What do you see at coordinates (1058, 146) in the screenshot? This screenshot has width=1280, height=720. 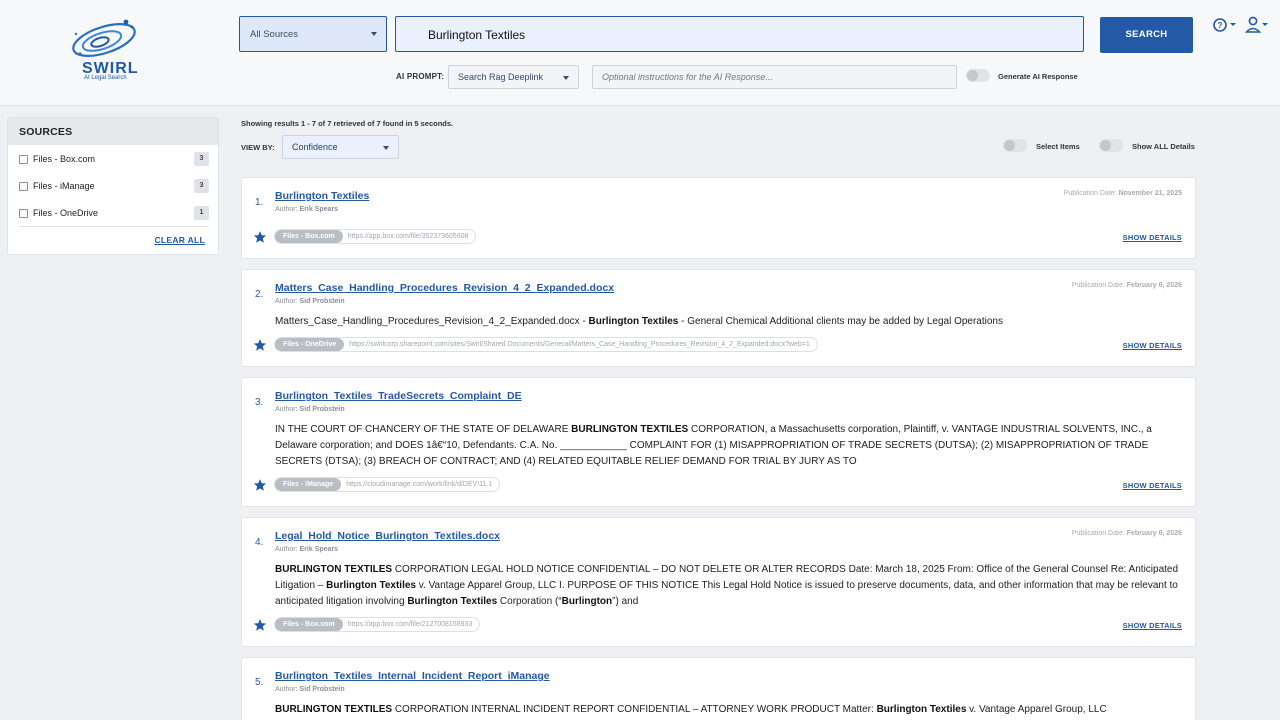 I see `select-items-label: Select Items` at bounding box center [1058, 146].